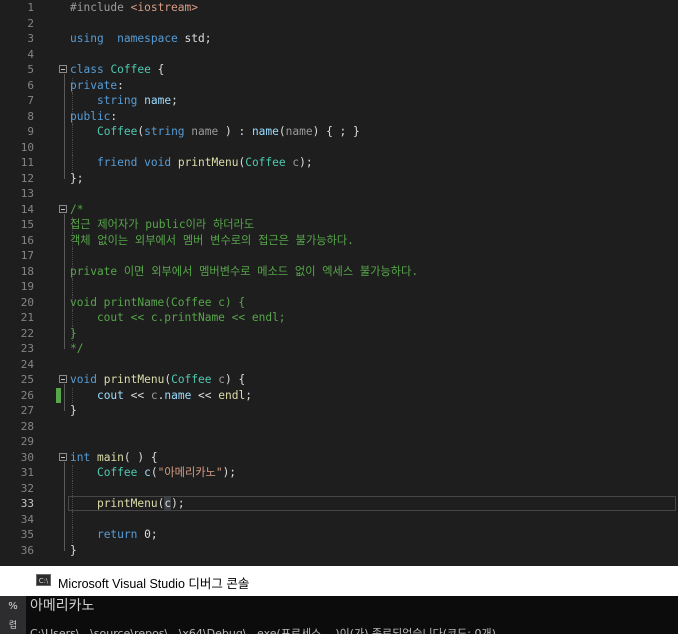 This screenshot has height=634, width=678. What do you see at coordinates (27, 519) in the screenshot?
I see `line-number: 34` at bounding box center [27, 519].